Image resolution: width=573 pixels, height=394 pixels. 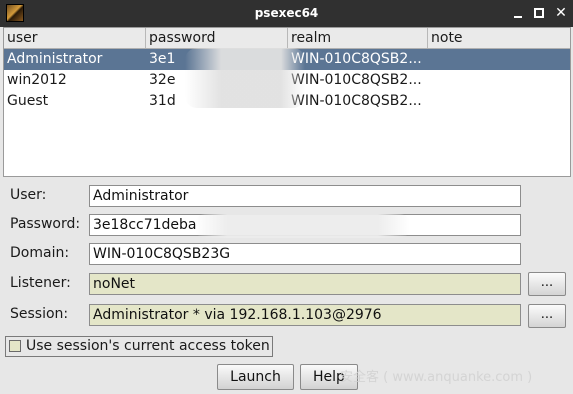 What do you see at coordinates (305, 254) in the screenshot?
I see `domain-field: WIN-010C8QSB23G` at bounding box center [305, 254].